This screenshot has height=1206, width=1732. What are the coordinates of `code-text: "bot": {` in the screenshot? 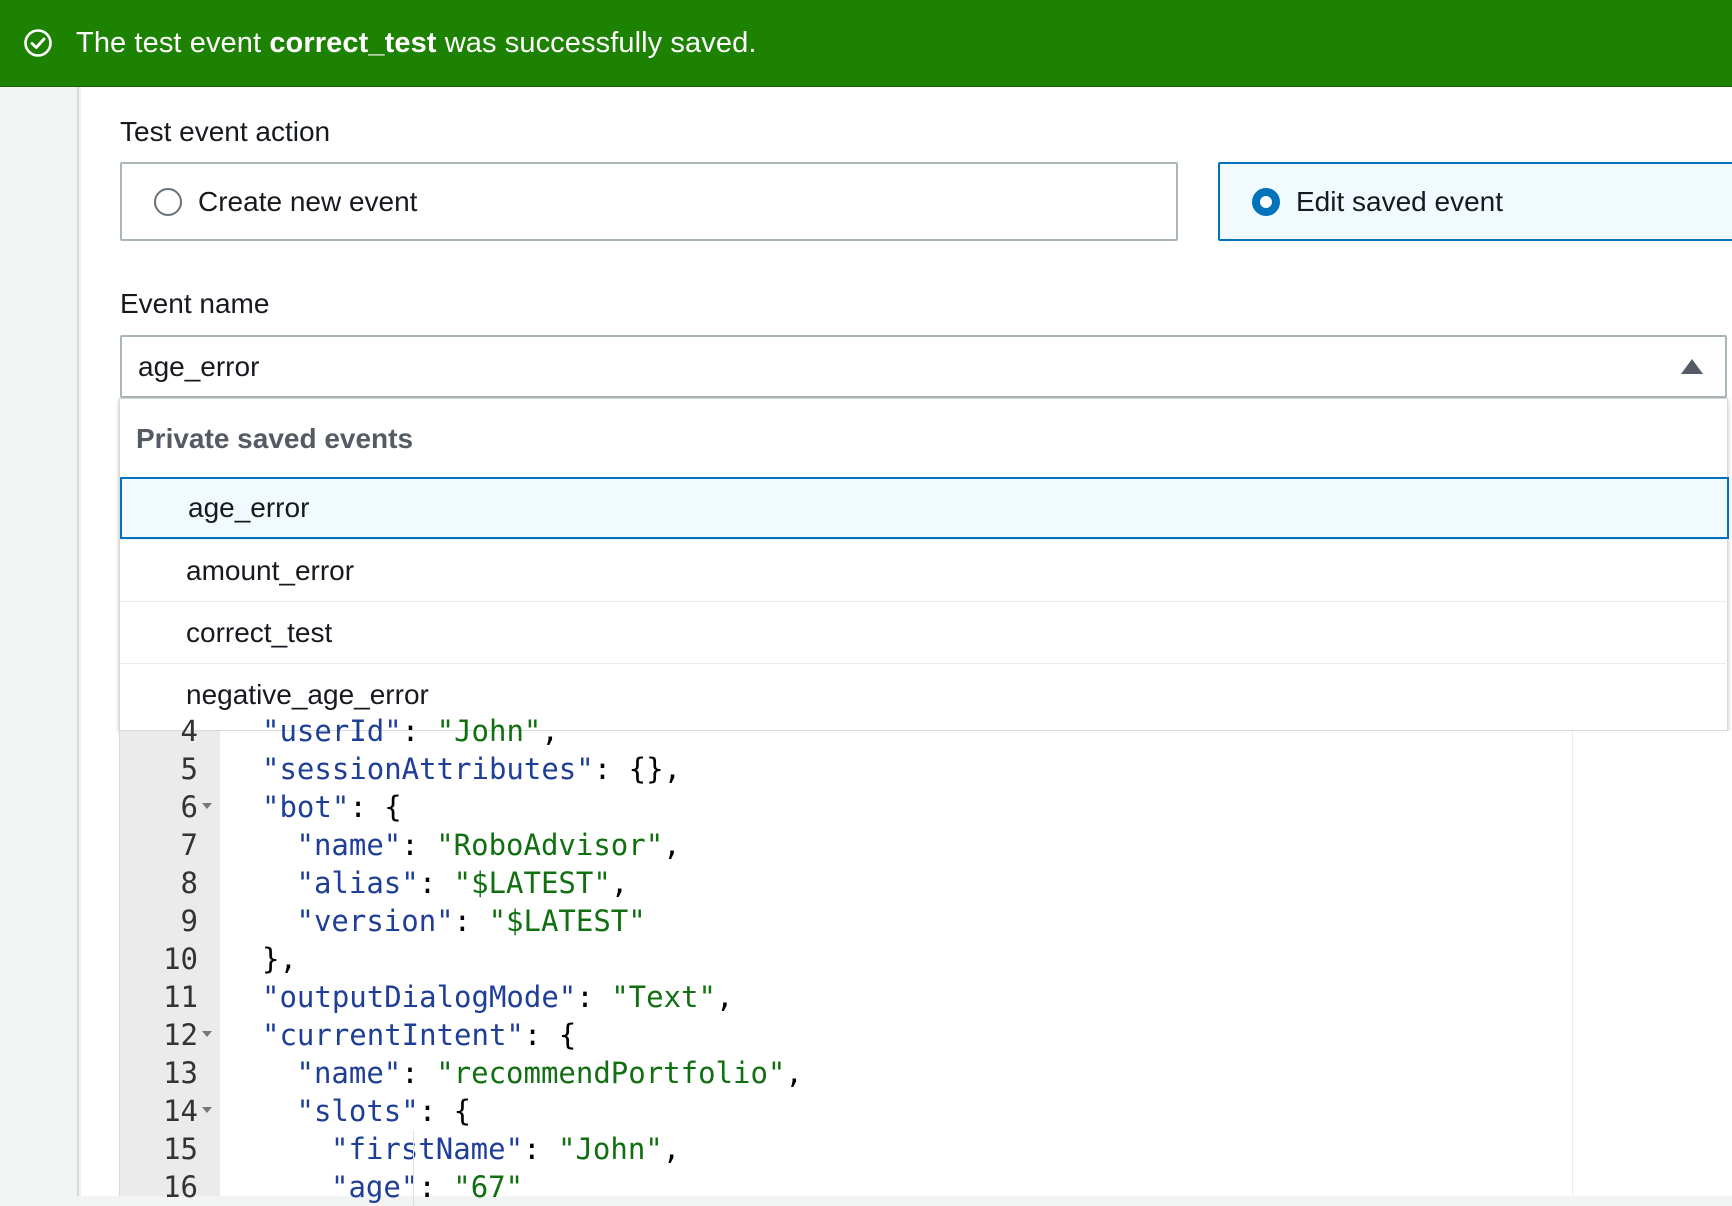 It's located at (332, 807).